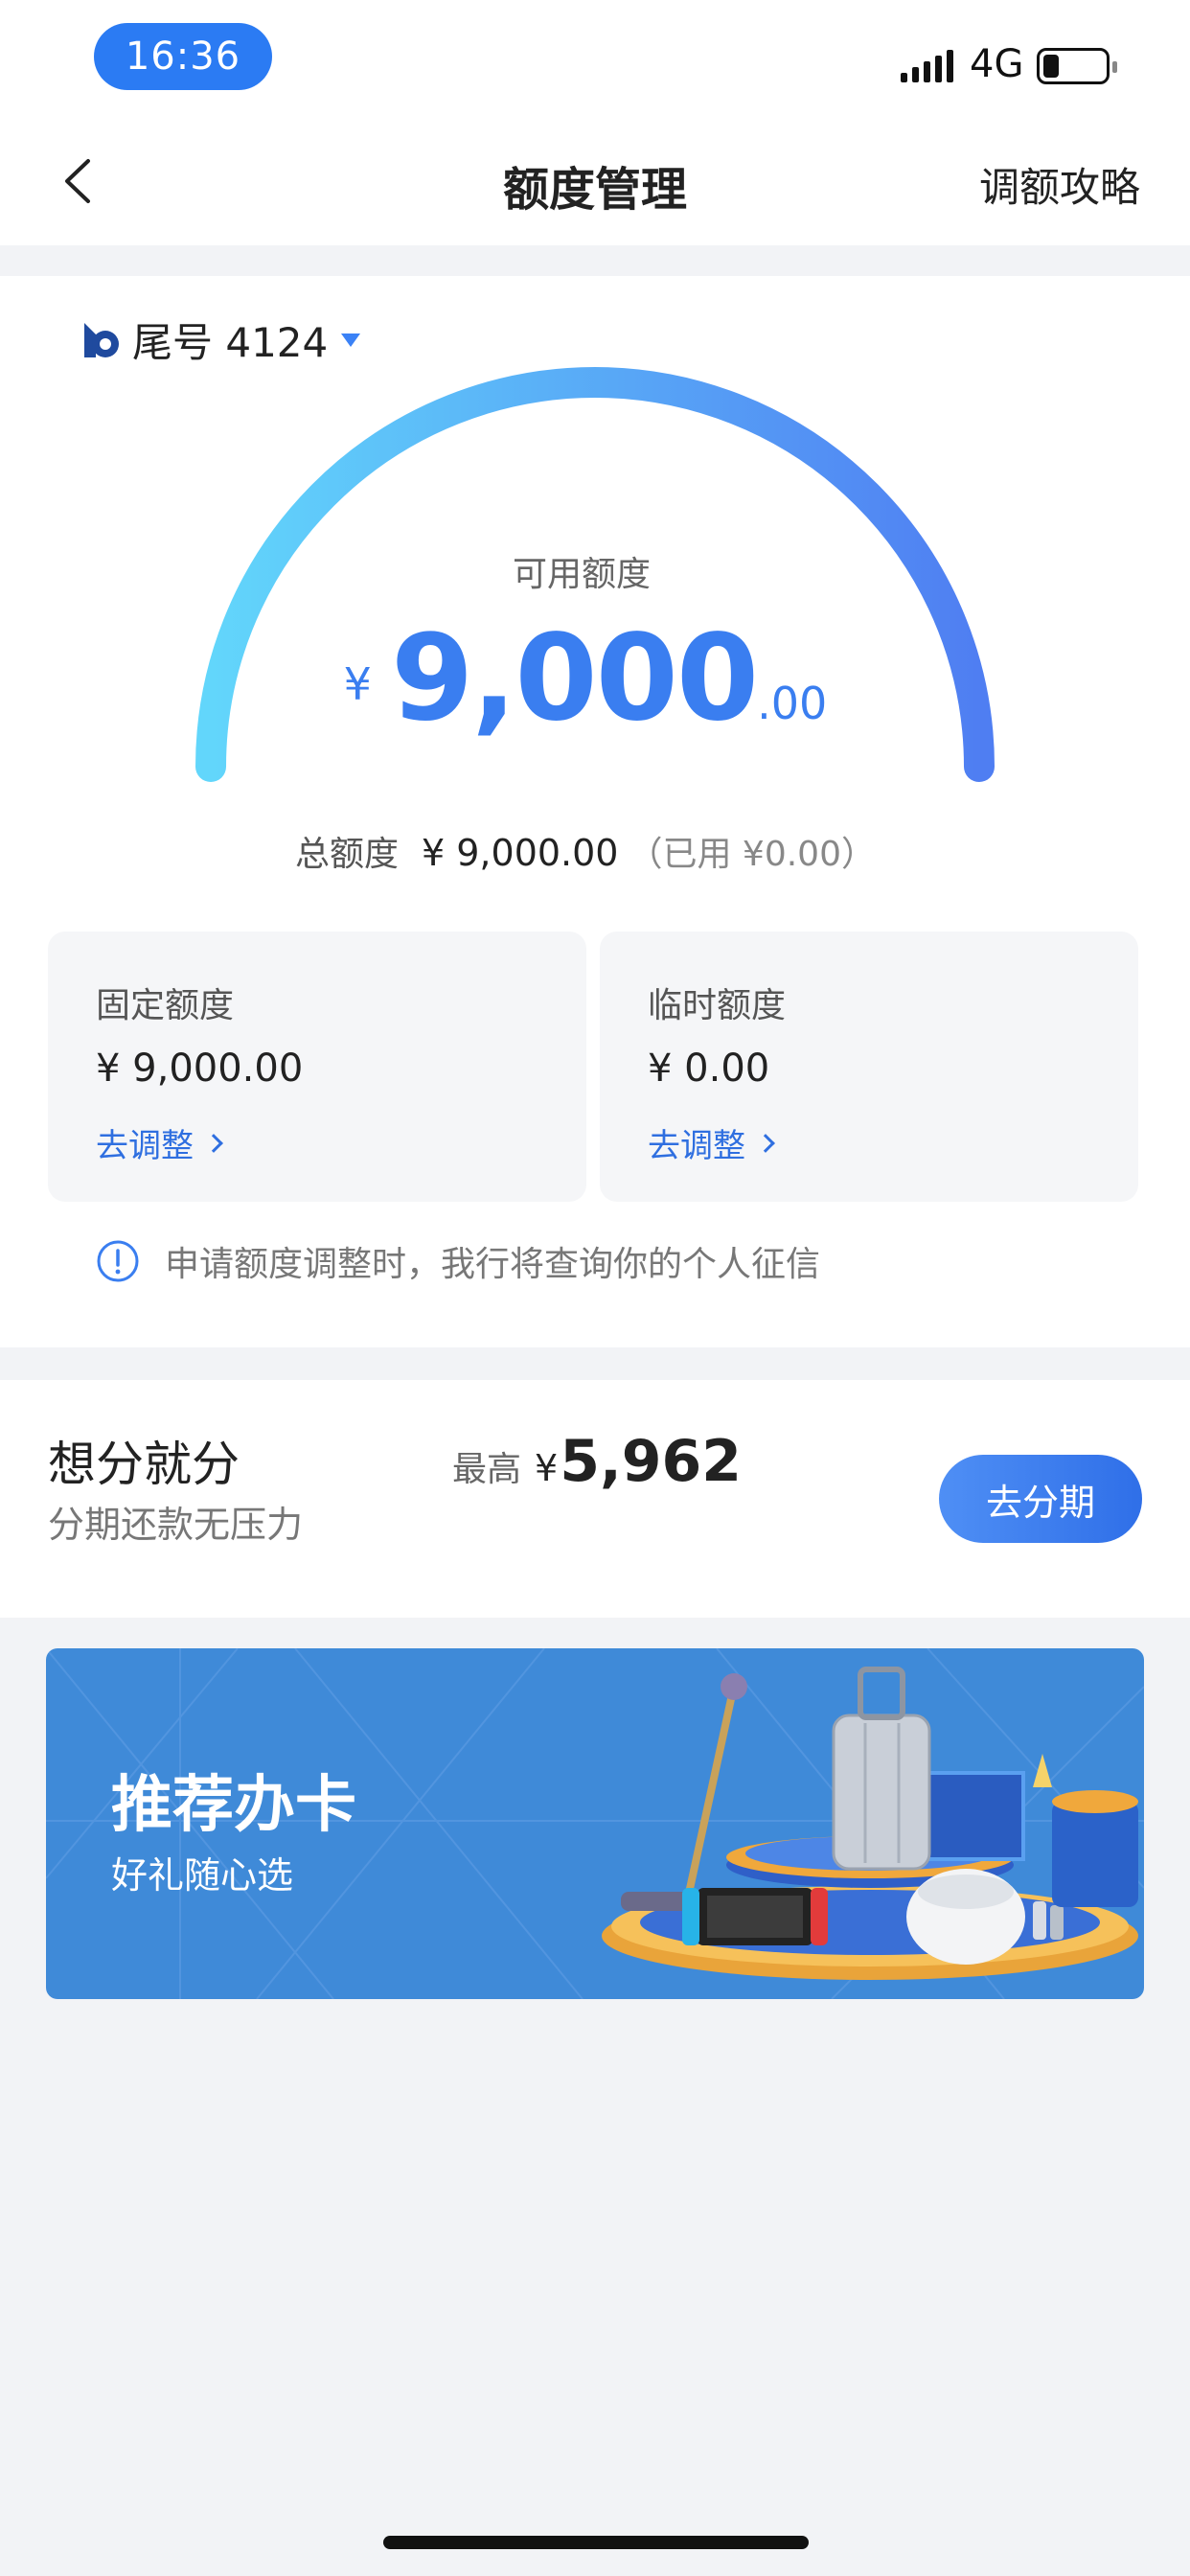  Describe the element at coordinates (358, 684) in the screenshot. I see `currency-symbol: ¥` at that location.